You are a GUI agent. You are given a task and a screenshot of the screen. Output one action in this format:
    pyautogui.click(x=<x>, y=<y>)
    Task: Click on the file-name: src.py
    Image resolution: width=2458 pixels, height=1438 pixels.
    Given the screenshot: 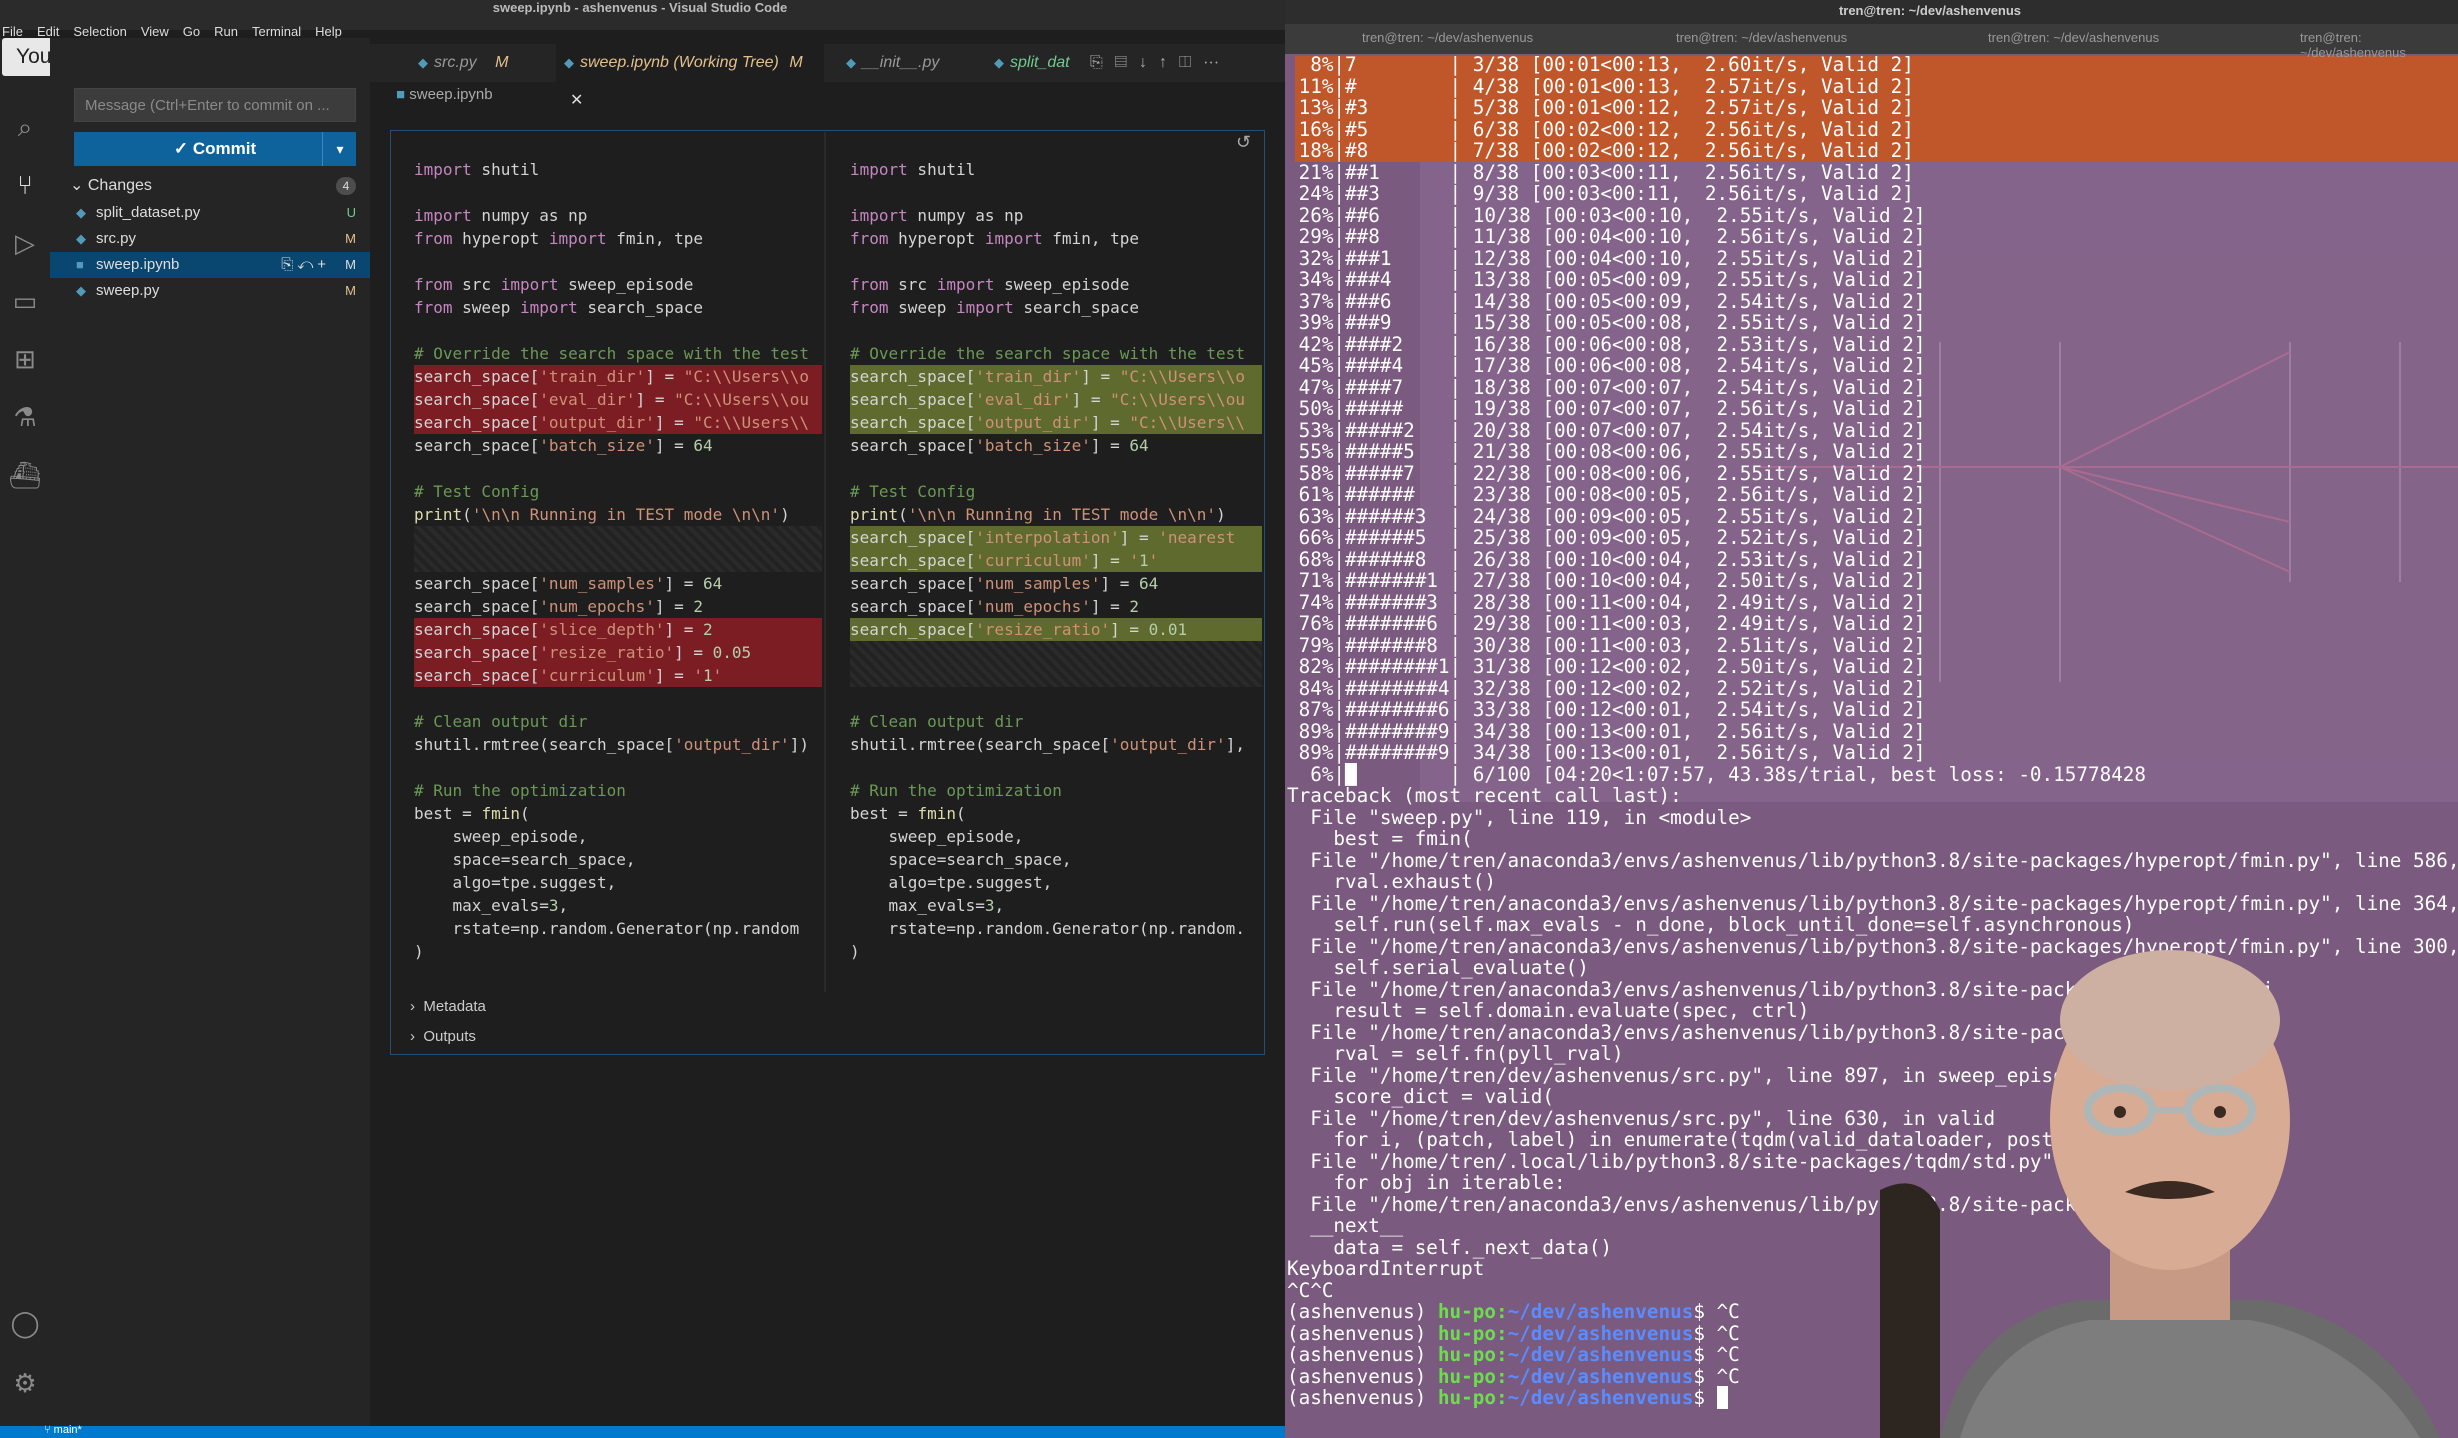 What is the action you would take?
    pyautogui.click(x=116, y=238)
    